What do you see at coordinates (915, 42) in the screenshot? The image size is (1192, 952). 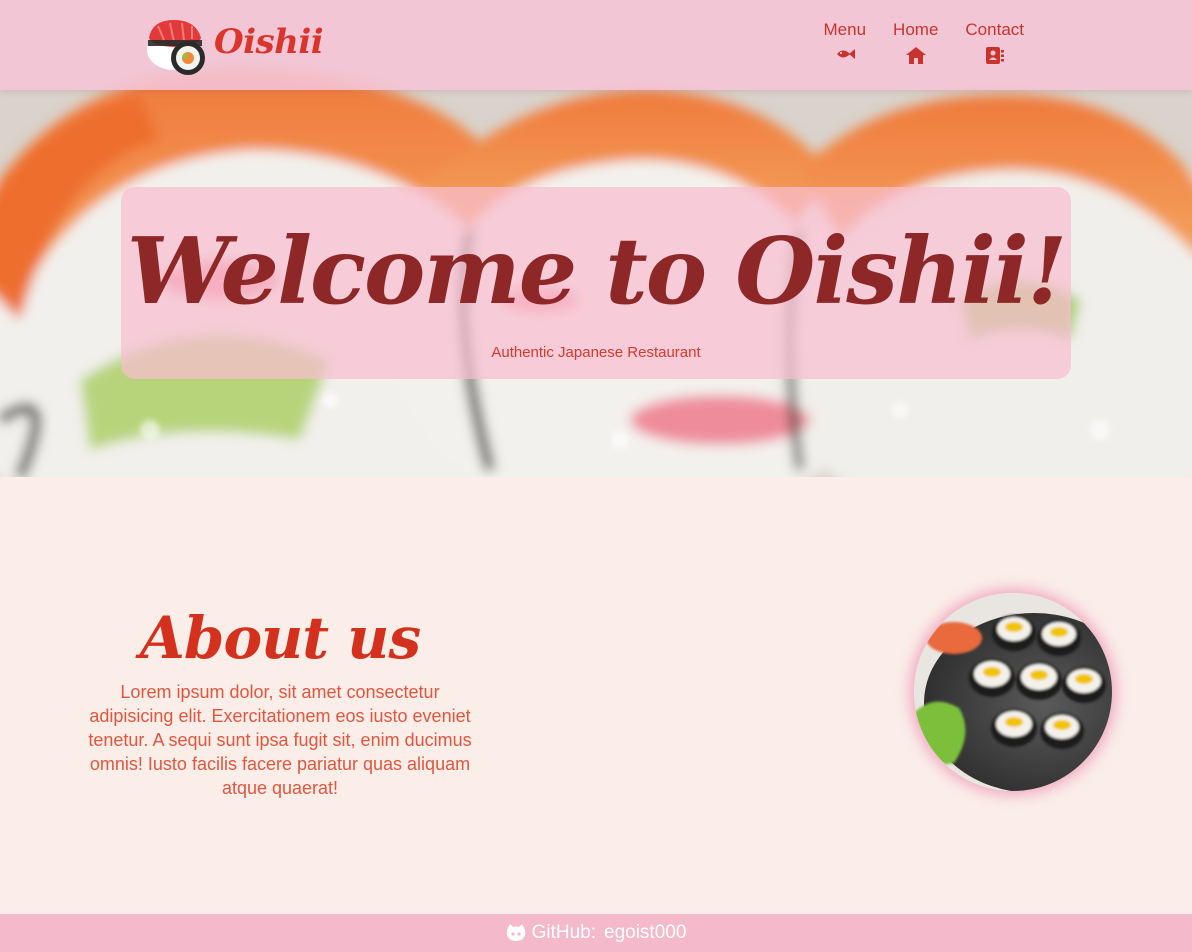 I see `nav-item-home: Home` at bounding box center [915, 42].